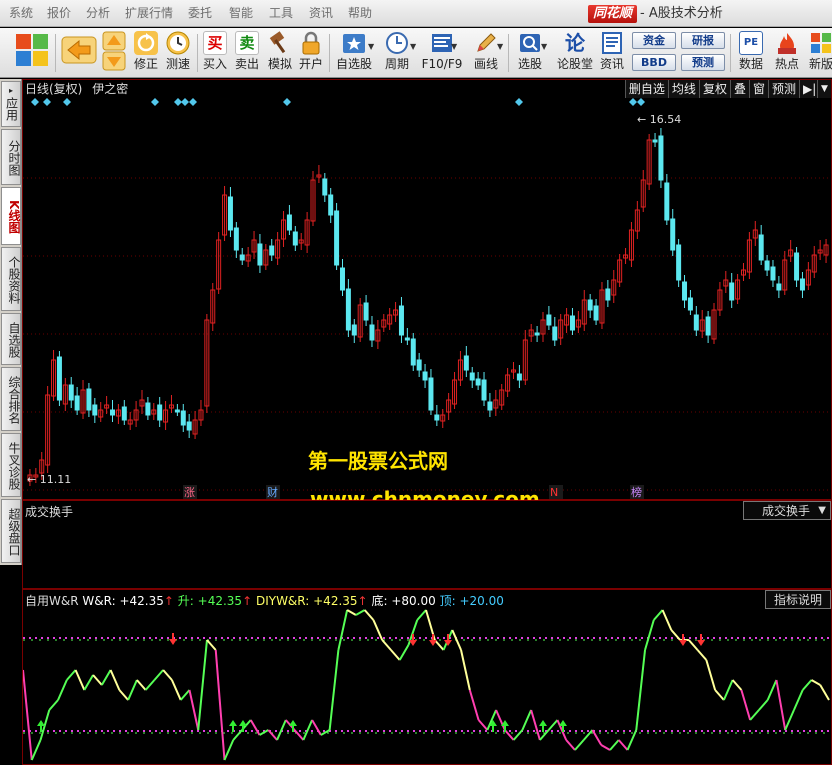  Describe the element at coordinates (396, 64) in the screenshot. I see `period-label: 周期` at that location.